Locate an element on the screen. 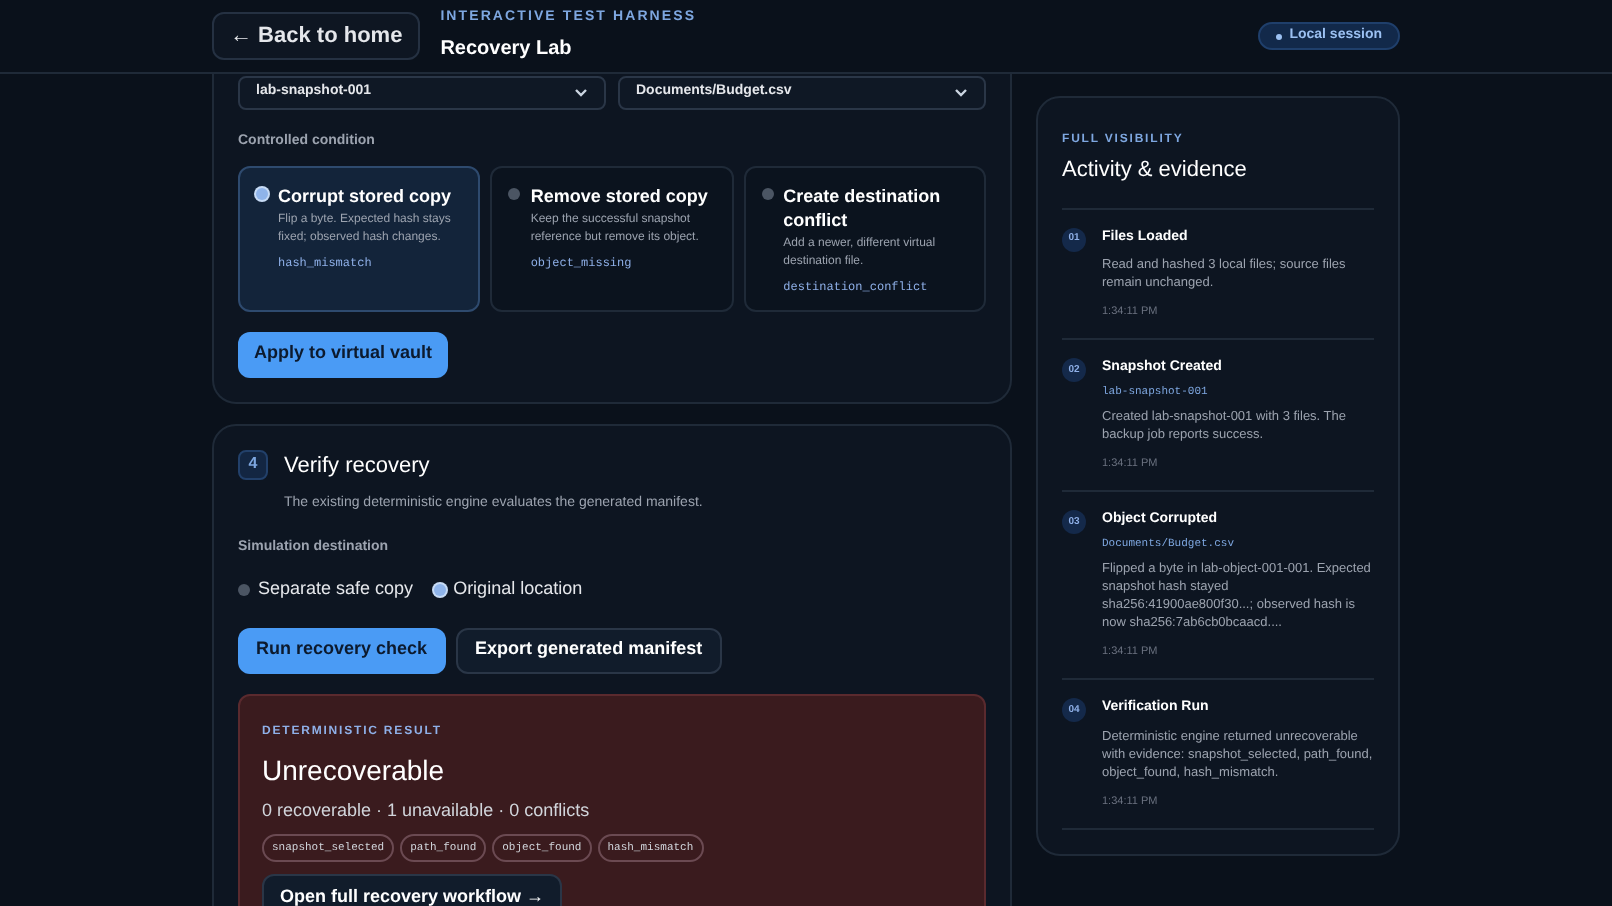  panel-title: Activity & evidence is located at coordinates (1218, 181).